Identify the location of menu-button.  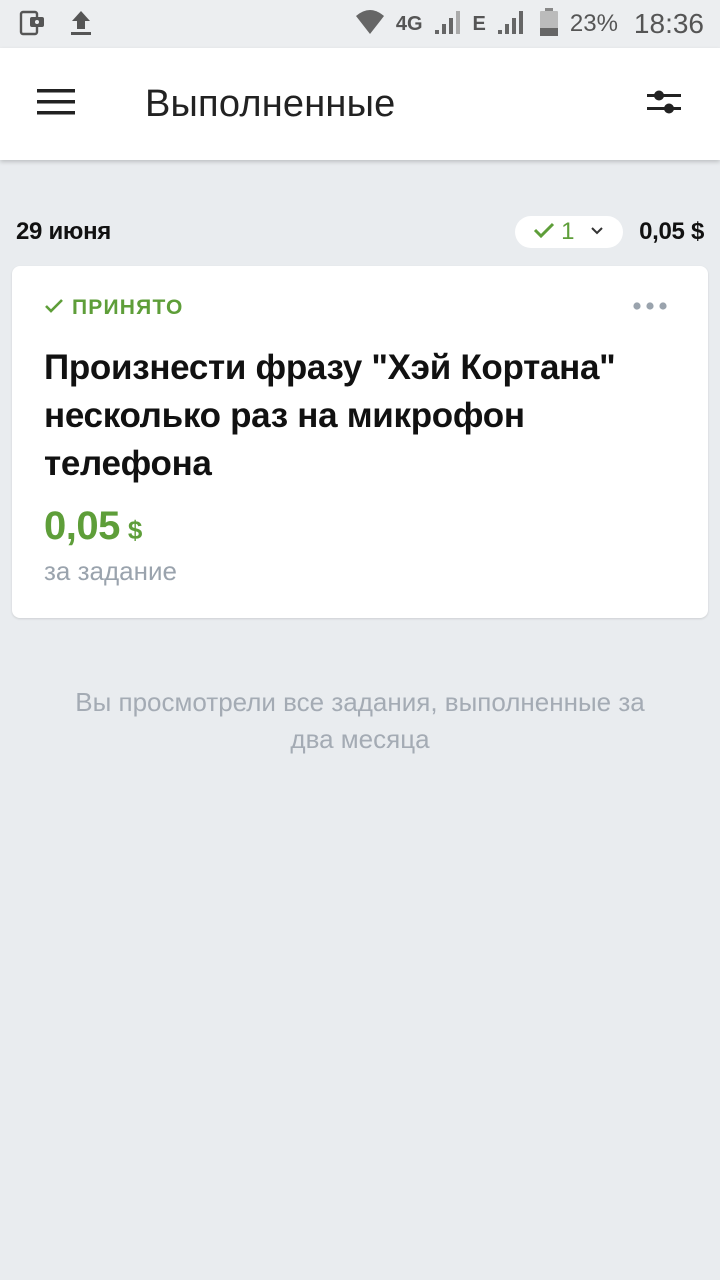
(56, 104).